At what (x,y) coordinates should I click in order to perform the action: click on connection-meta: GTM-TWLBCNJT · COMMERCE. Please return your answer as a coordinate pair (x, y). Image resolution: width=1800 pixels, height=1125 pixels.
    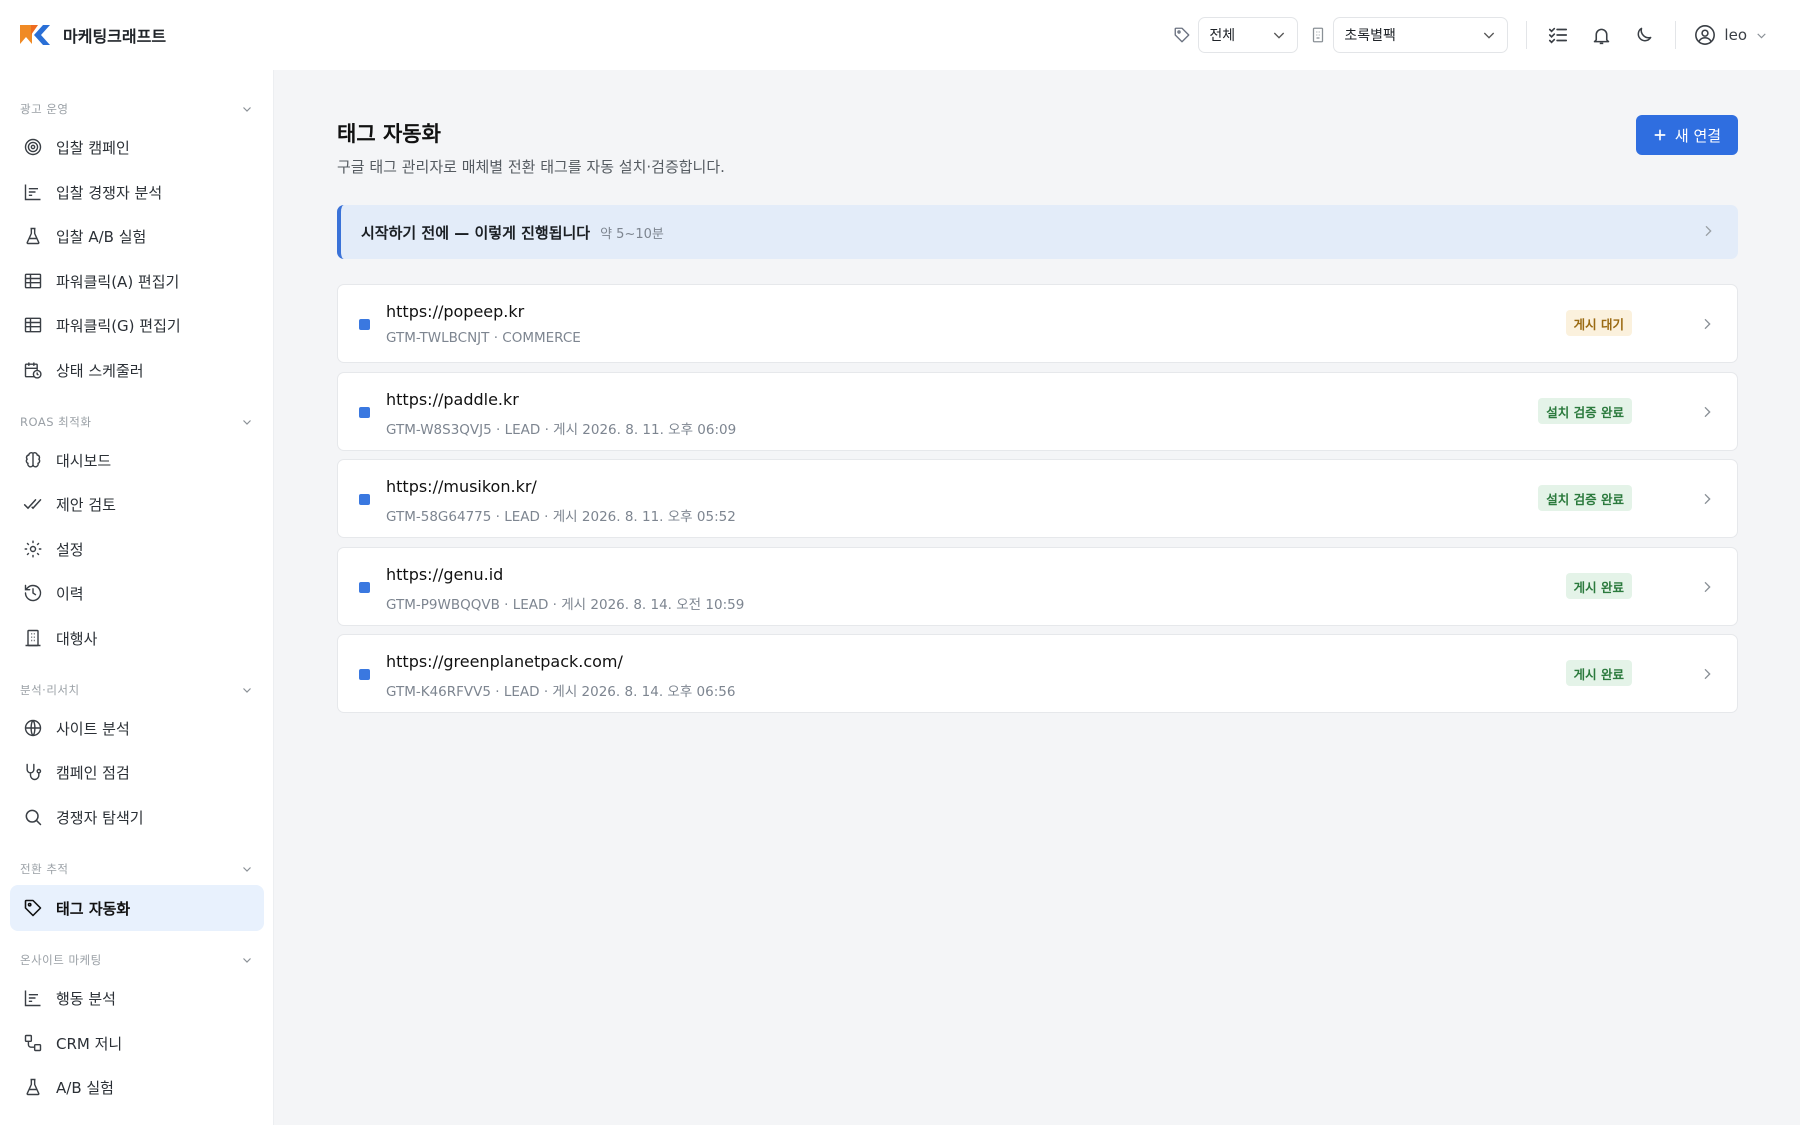
    Looking at the image, I should click on (483, 338).